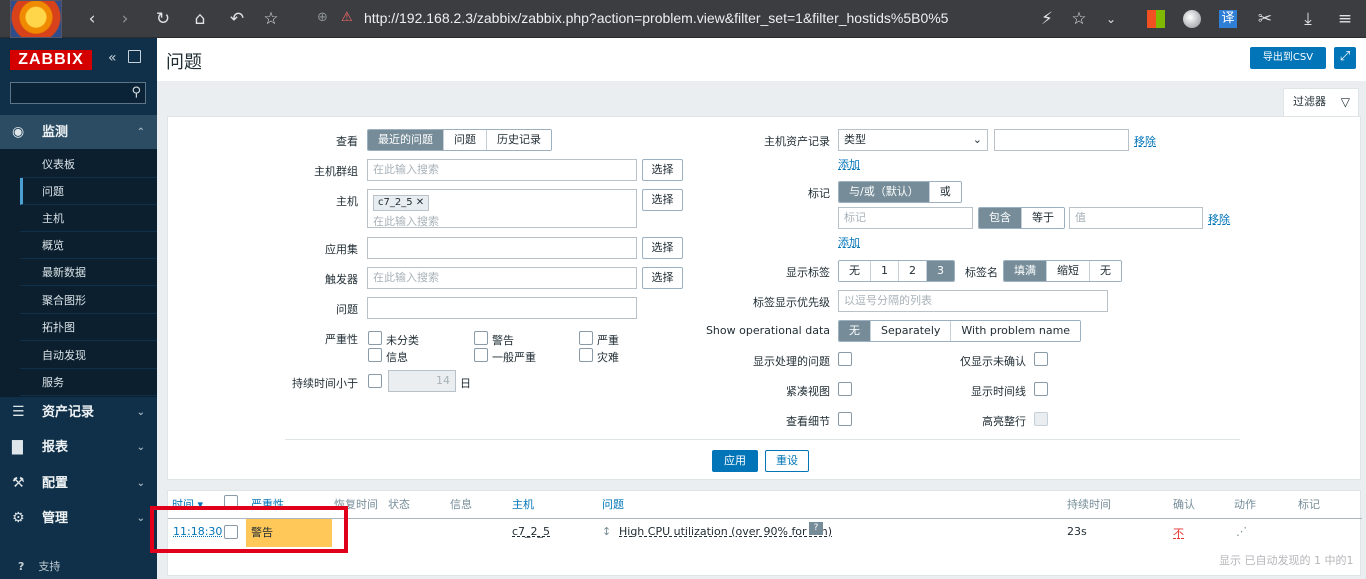 This screenshot has width=1366, height=579. I want to click on globe-icon, so click(1192, 19).